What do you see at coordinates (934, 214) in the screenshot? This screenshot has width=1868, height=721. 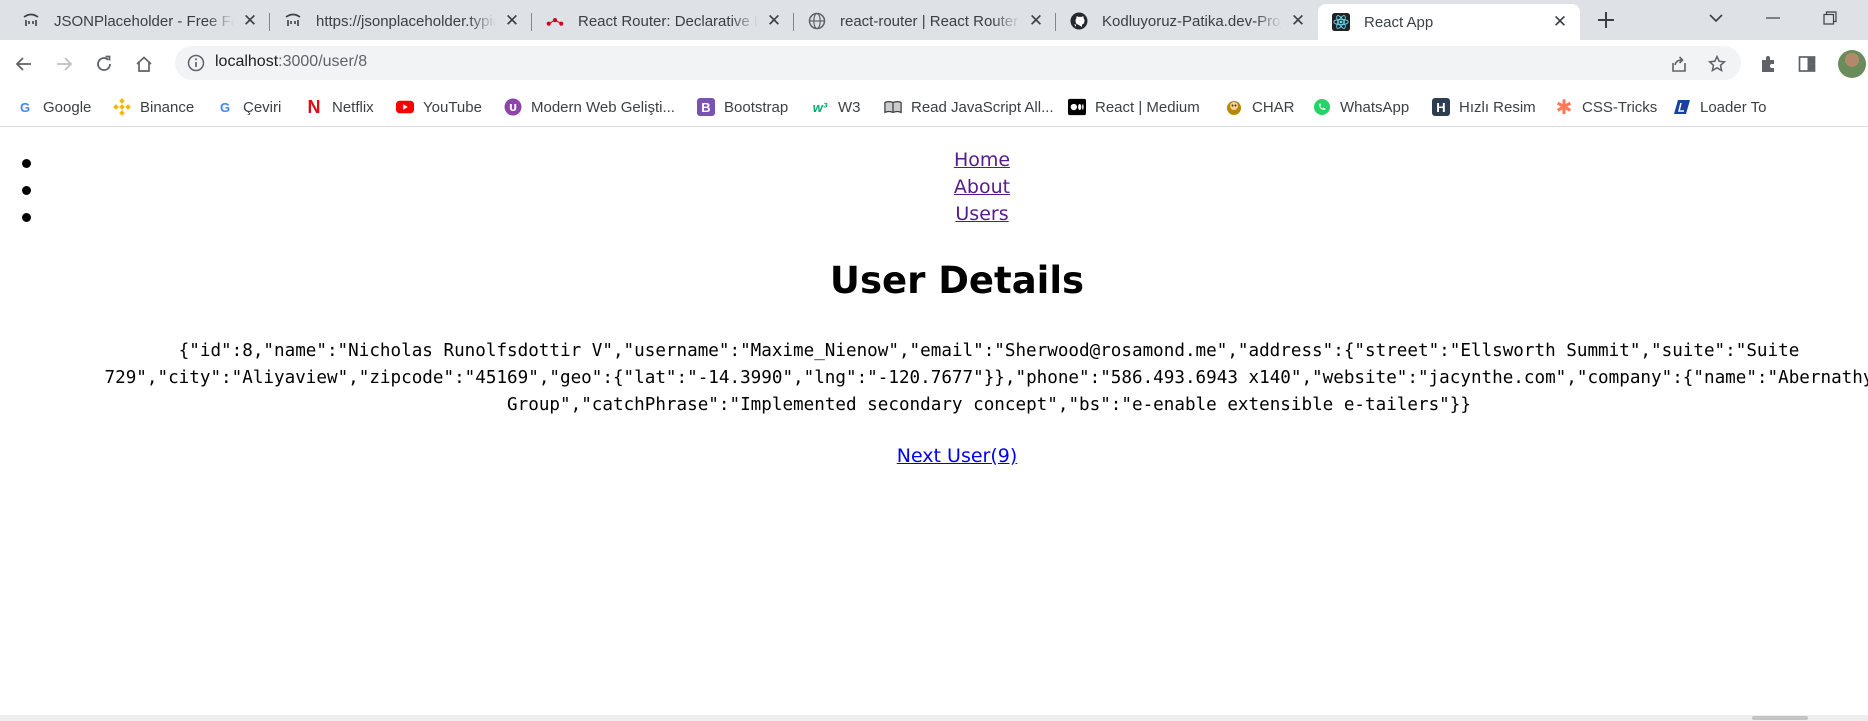 I see `nav-link-users: Users` at bounding box center [934, 214].